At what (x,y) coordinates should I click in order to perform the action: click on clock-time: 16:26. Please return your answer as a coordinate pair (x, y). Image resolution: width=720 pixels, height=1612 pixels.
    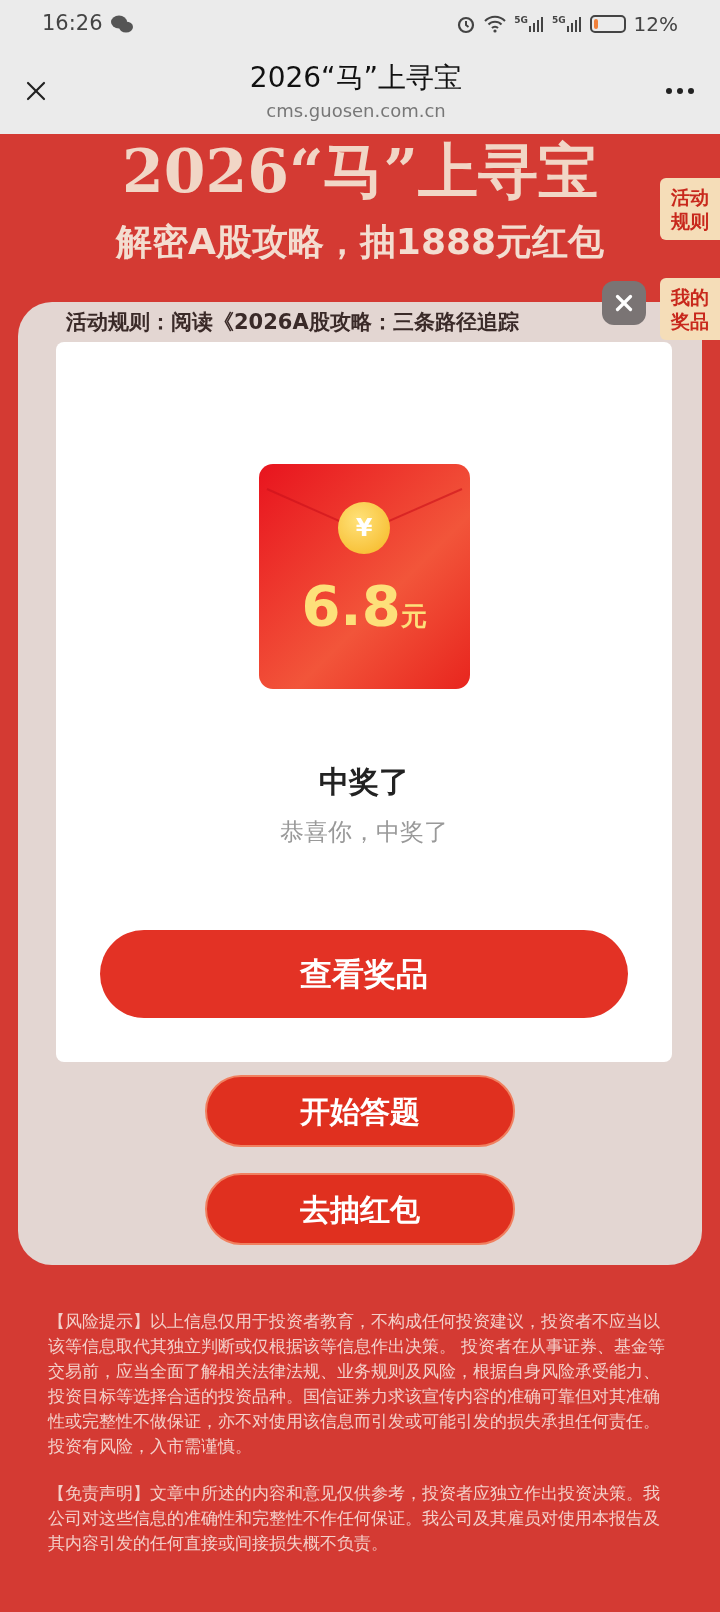
    Looking at the image, I should click on (72, 24).